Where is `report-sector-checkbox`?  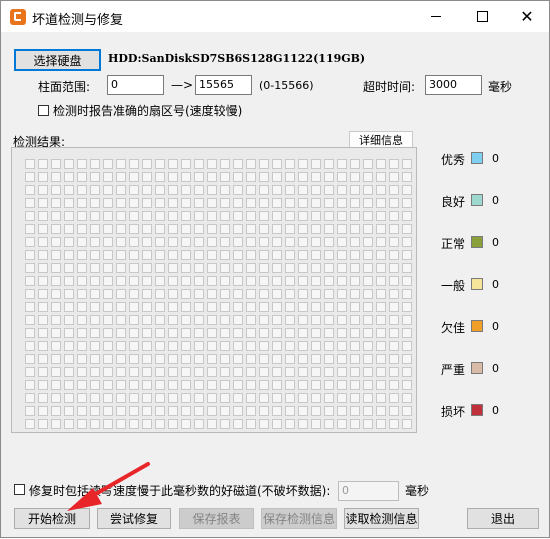 report-sector-checkbox is located at coordinates (43, 110).